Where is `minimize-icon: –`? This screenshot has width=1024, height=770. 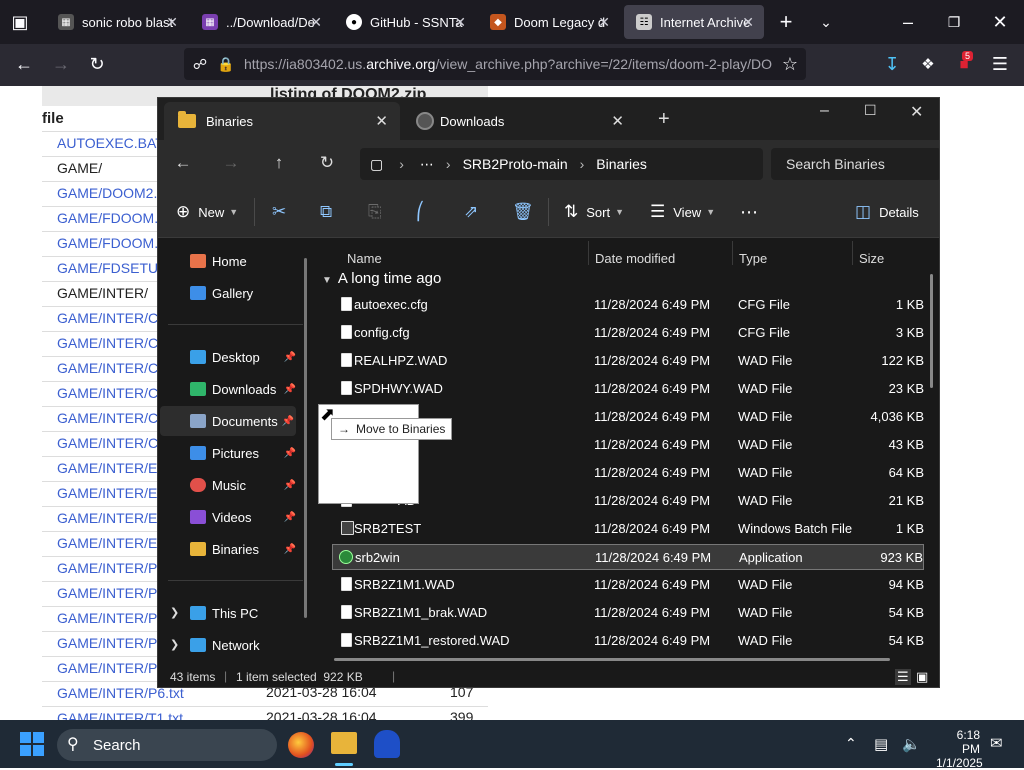
minimize-icon: – is located at coordinates (824, 111).